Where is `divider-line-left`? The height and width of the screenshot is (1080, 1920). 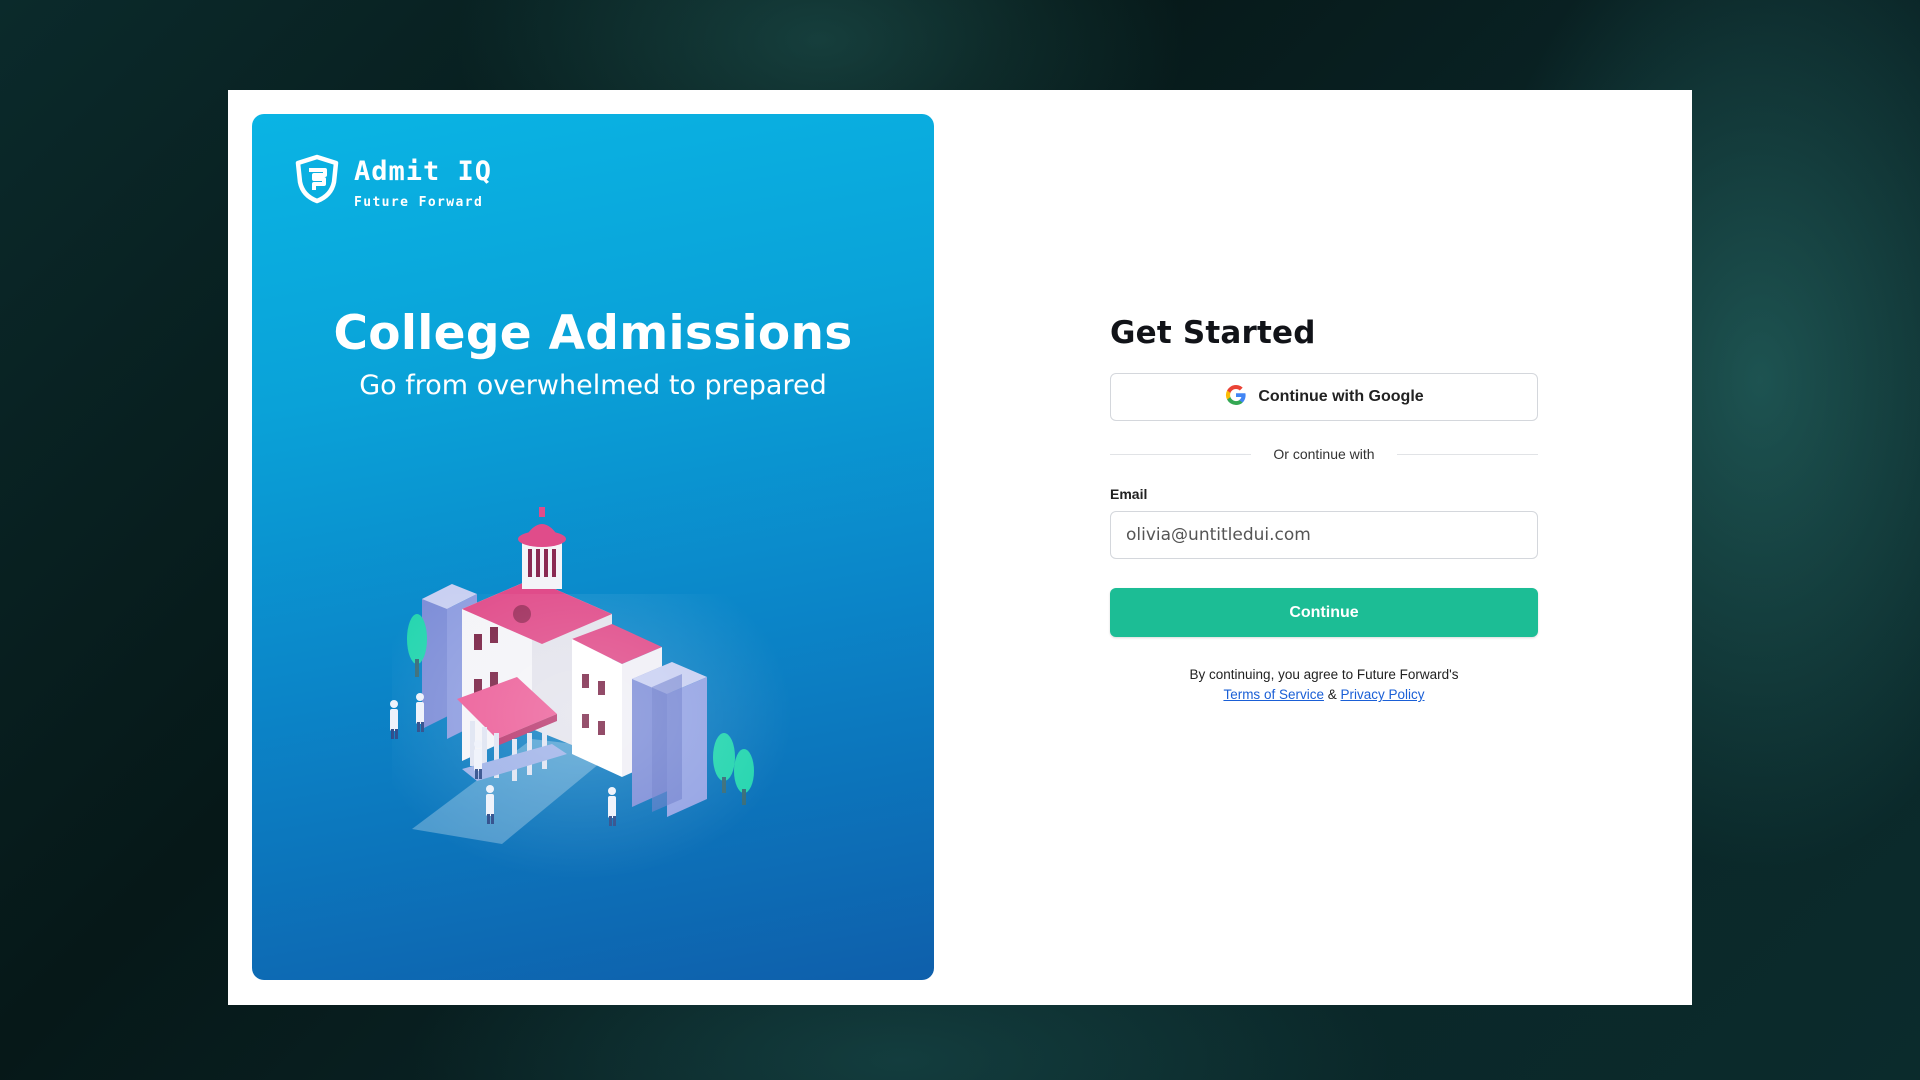
divider-line-left is located at coordinates (1181, 454).